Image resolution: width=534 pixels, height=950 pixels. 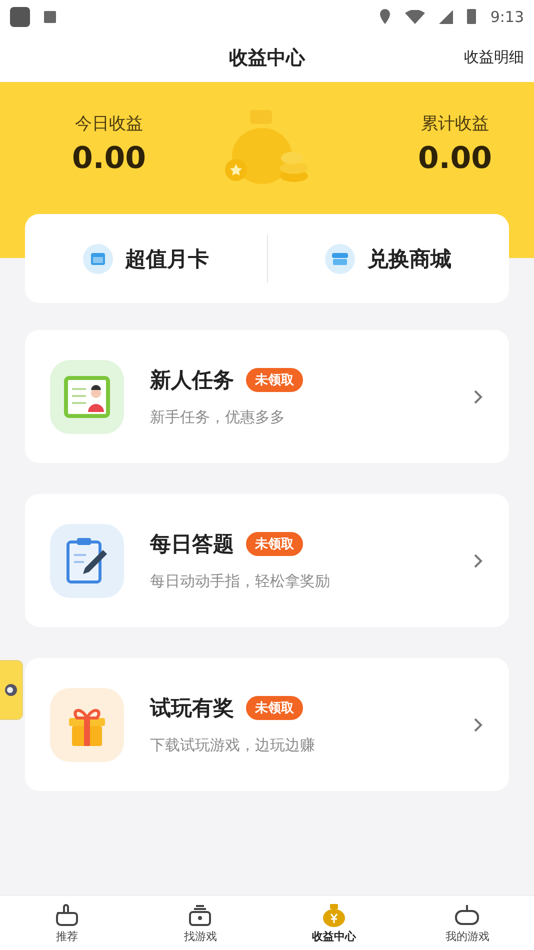 I want to click on nav-tab: 收益中心, so click(x=333, y=923).